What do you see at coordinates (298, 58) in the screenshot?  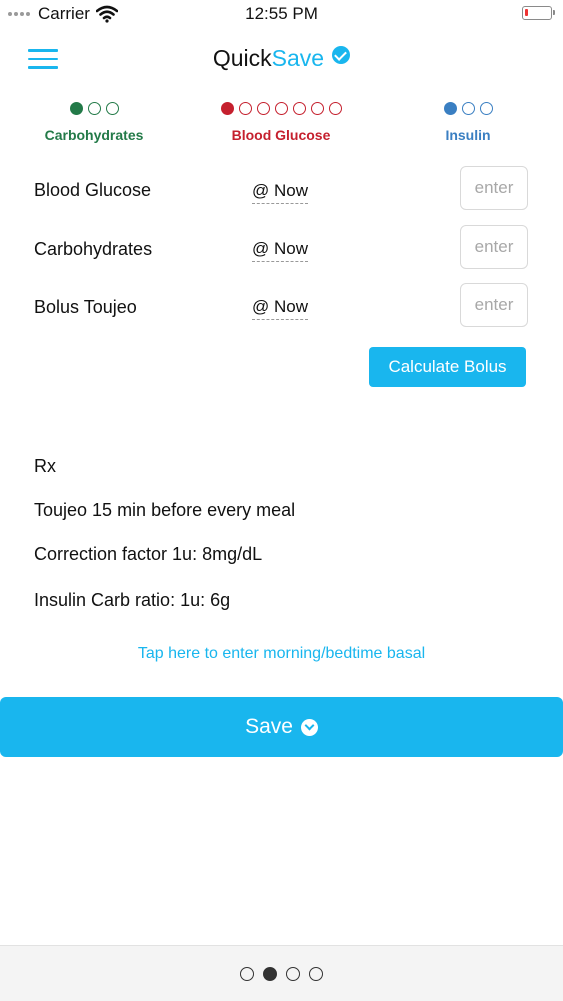 I see `app-title-save: Save` at bounding box center [298, 58].